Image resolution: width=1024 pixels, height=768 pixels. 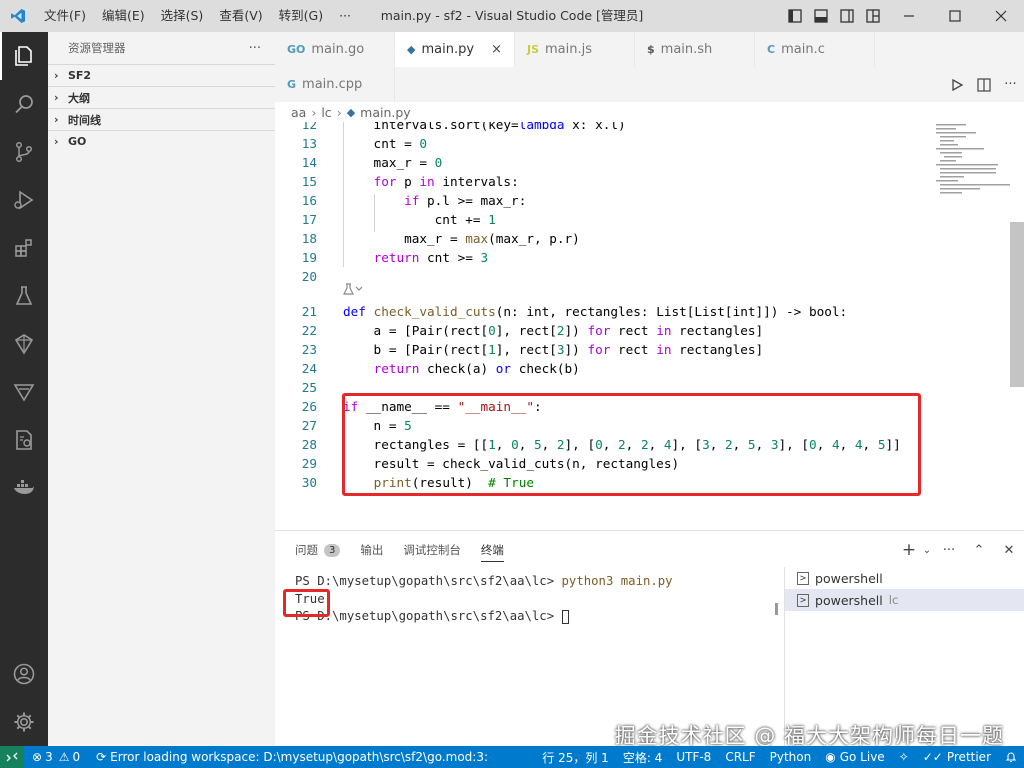 I want to click on sidebar-more-actions: ···, so click(x=255, y=48).